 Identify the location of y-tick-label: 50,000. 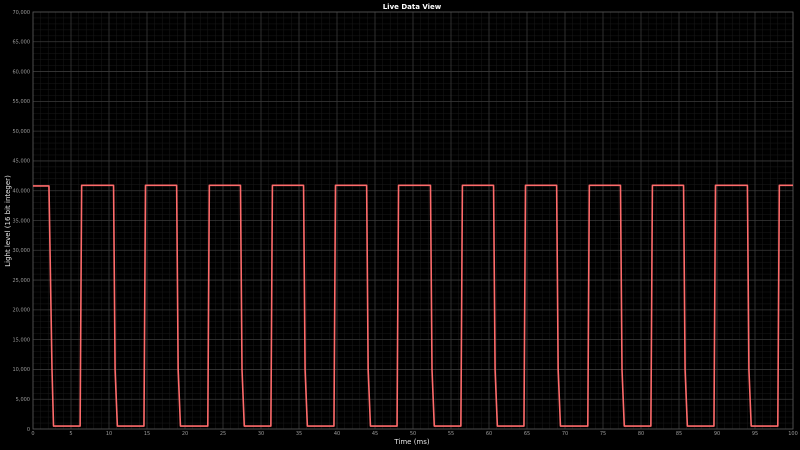
(22, 132).